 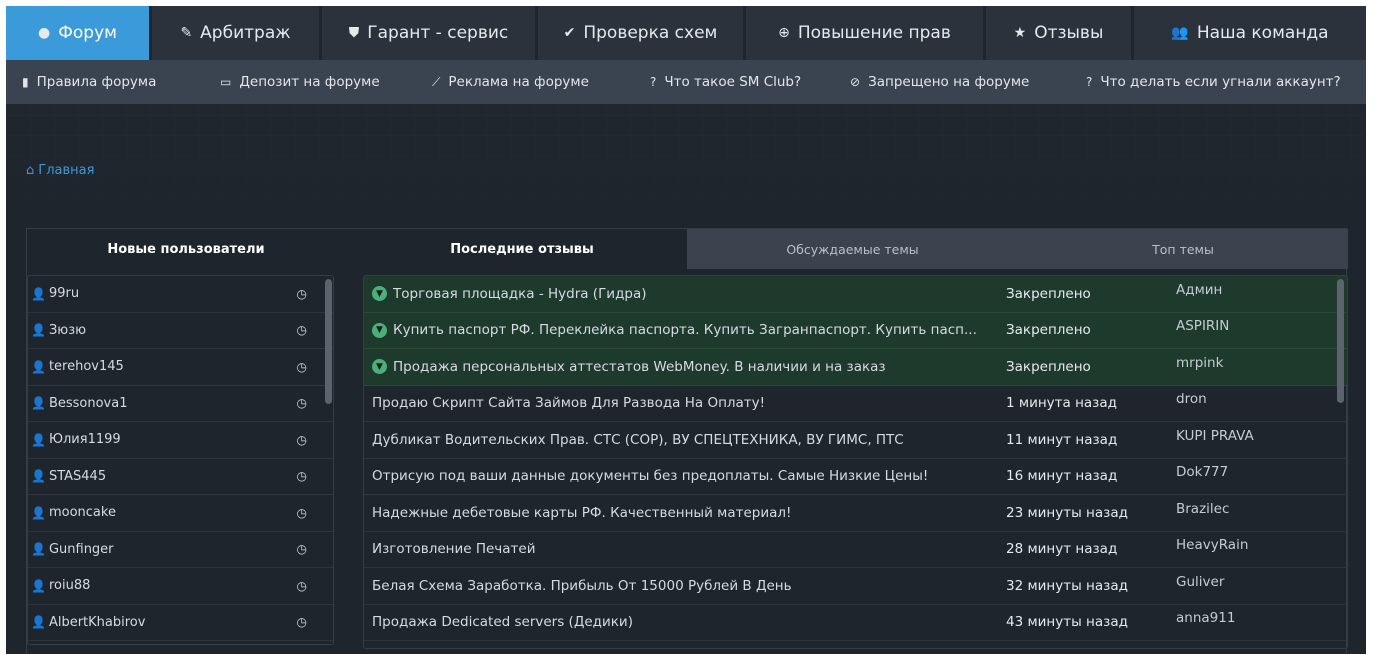 What do you see at coordinates (180, 477) in the screenshot?
I see `user-row: 👤 STAS445 ◷` at bounding box center [180, 477].